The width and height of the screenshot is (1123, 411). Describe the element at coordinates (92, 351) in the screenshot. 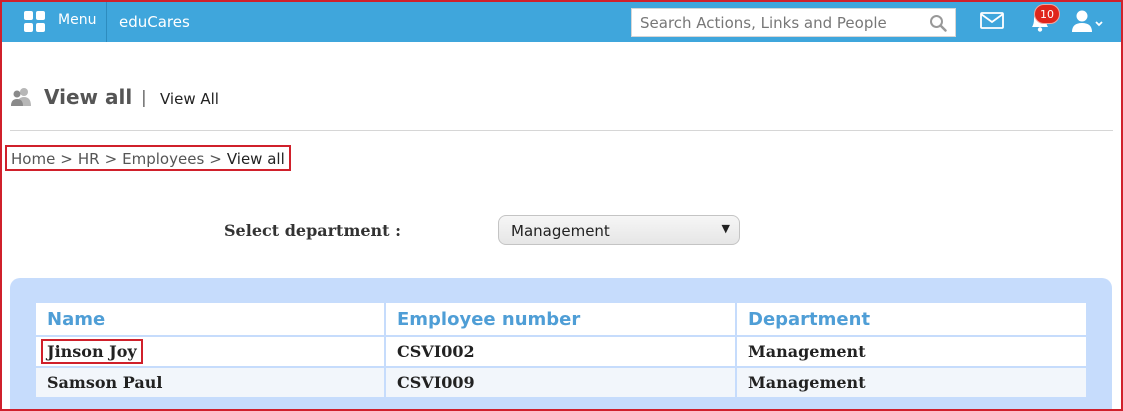

I see `employee-name-link: Jinson Joy` at that location.